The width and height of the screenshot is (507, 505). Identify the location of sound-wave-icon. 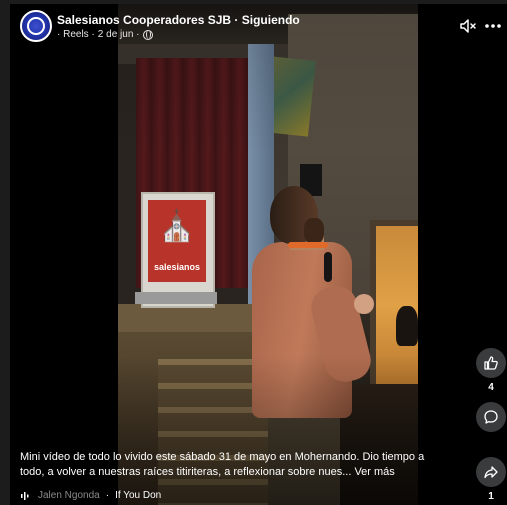
(25, 495).